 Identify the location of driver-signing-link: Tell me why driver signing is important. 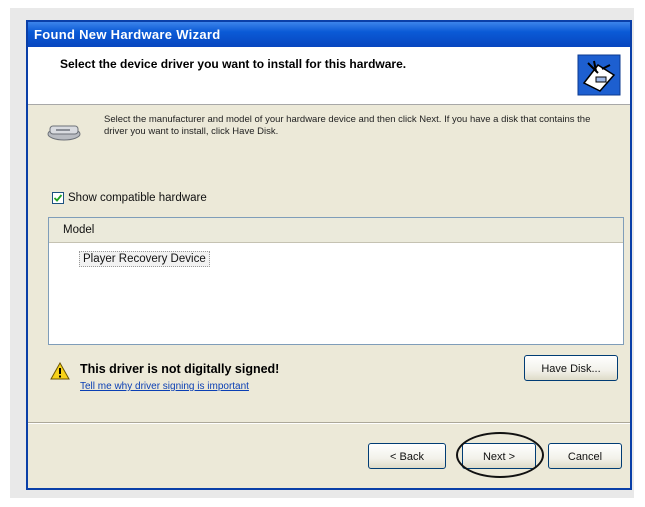
(164, 386).